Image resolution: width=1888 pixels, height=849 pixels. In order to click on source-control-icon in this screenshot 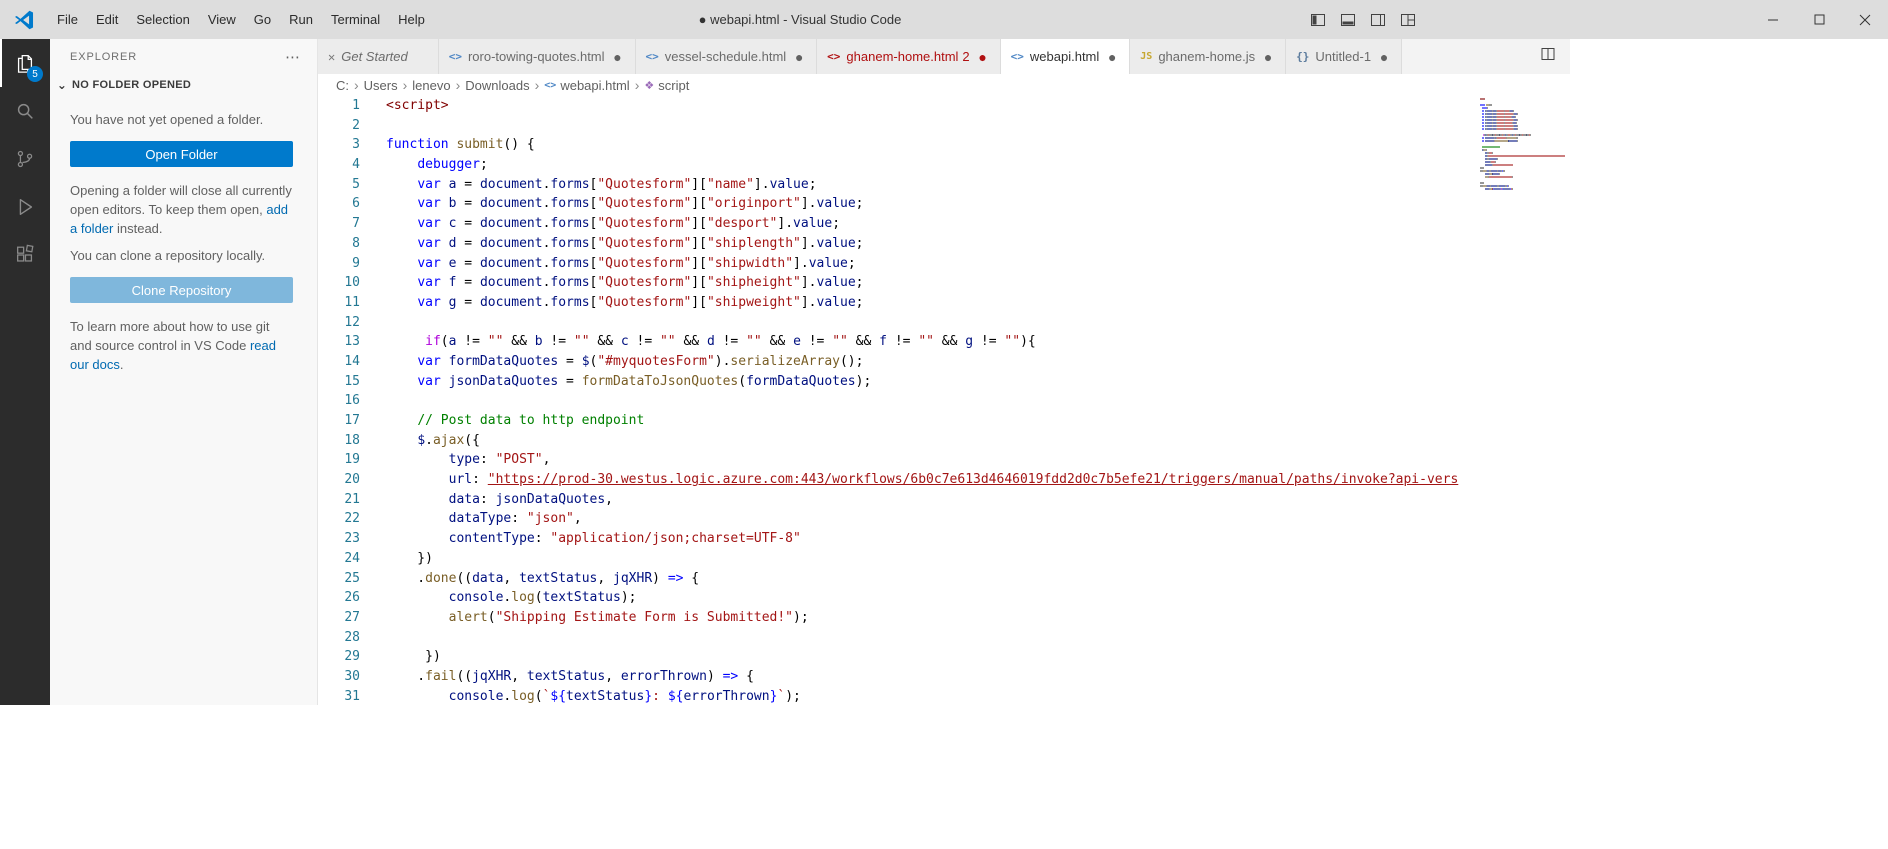, I will do `click(25, 159)`.